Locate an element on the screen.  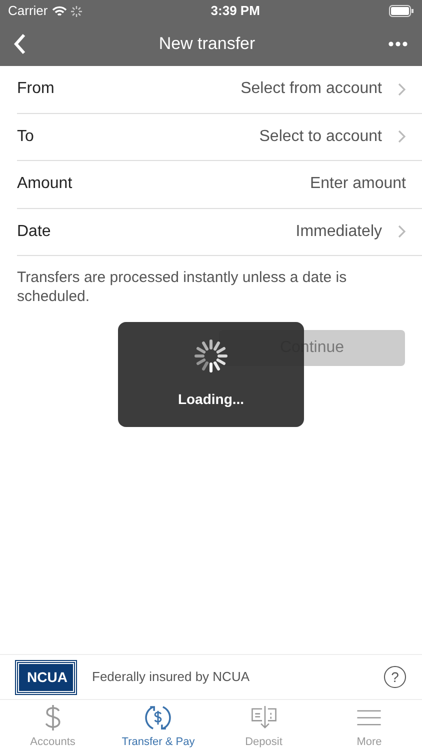
field-label: To is located at coordinates (26, 136).